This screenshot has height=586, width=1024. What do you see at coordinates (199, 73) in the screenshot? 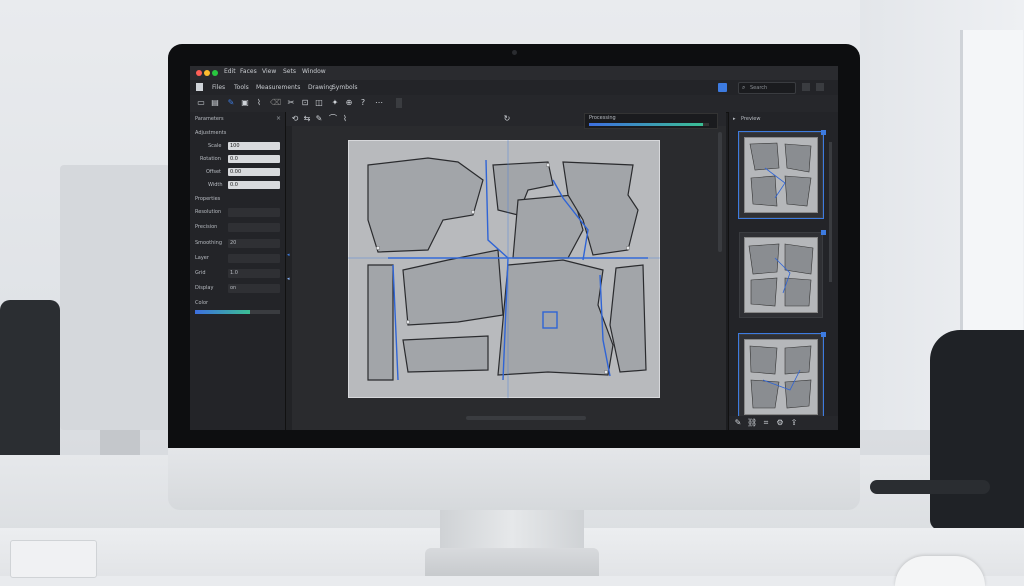
I see `close-button` at bounding box center [199, 73].